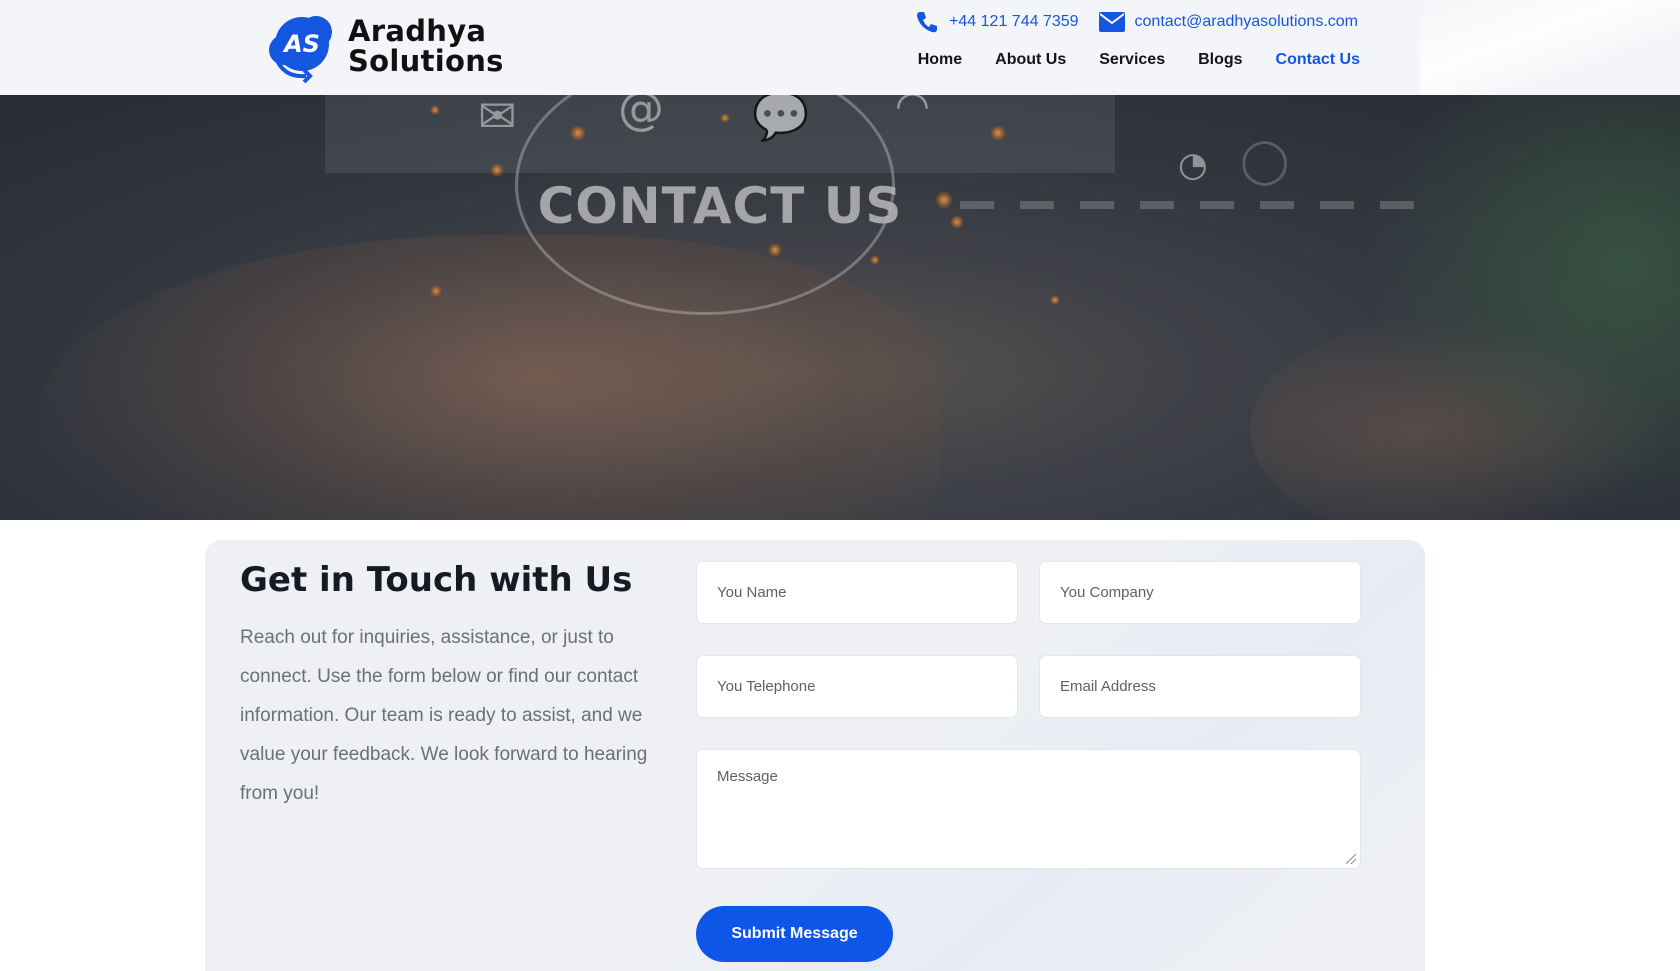  What do you see at coordinates (1200, 592) in the screenshot?
I see `company-input: You Company` at bounding box center [1200, 592].